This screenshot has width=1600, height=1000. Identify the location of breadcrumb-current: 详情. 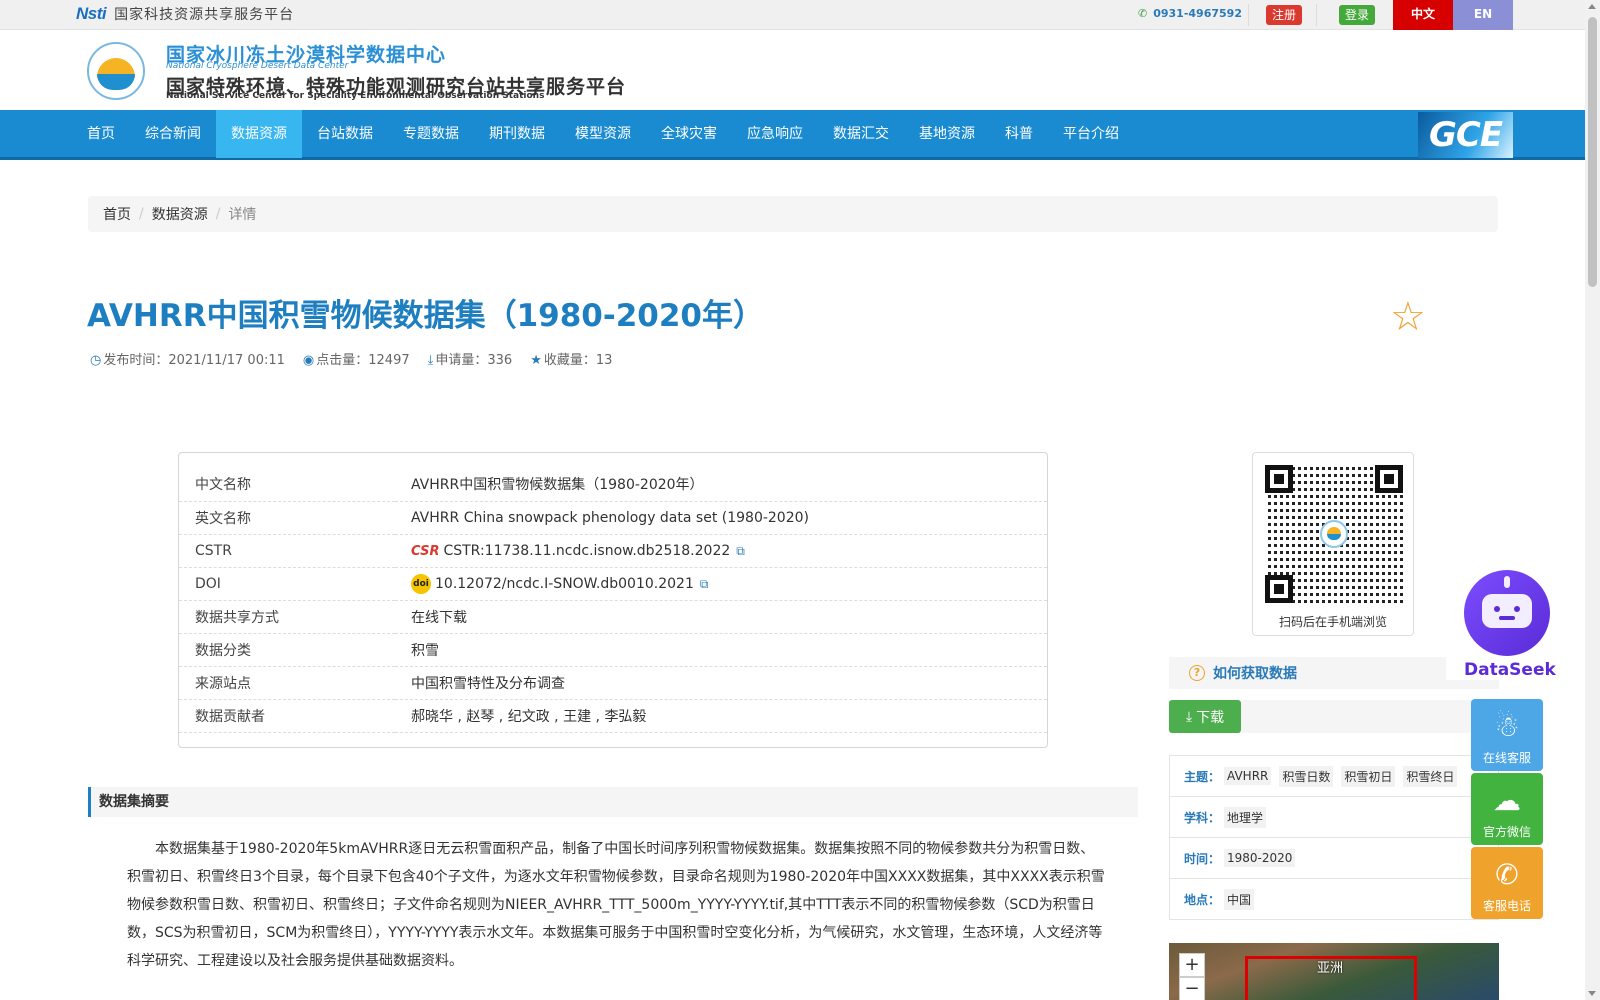
(242, 215).